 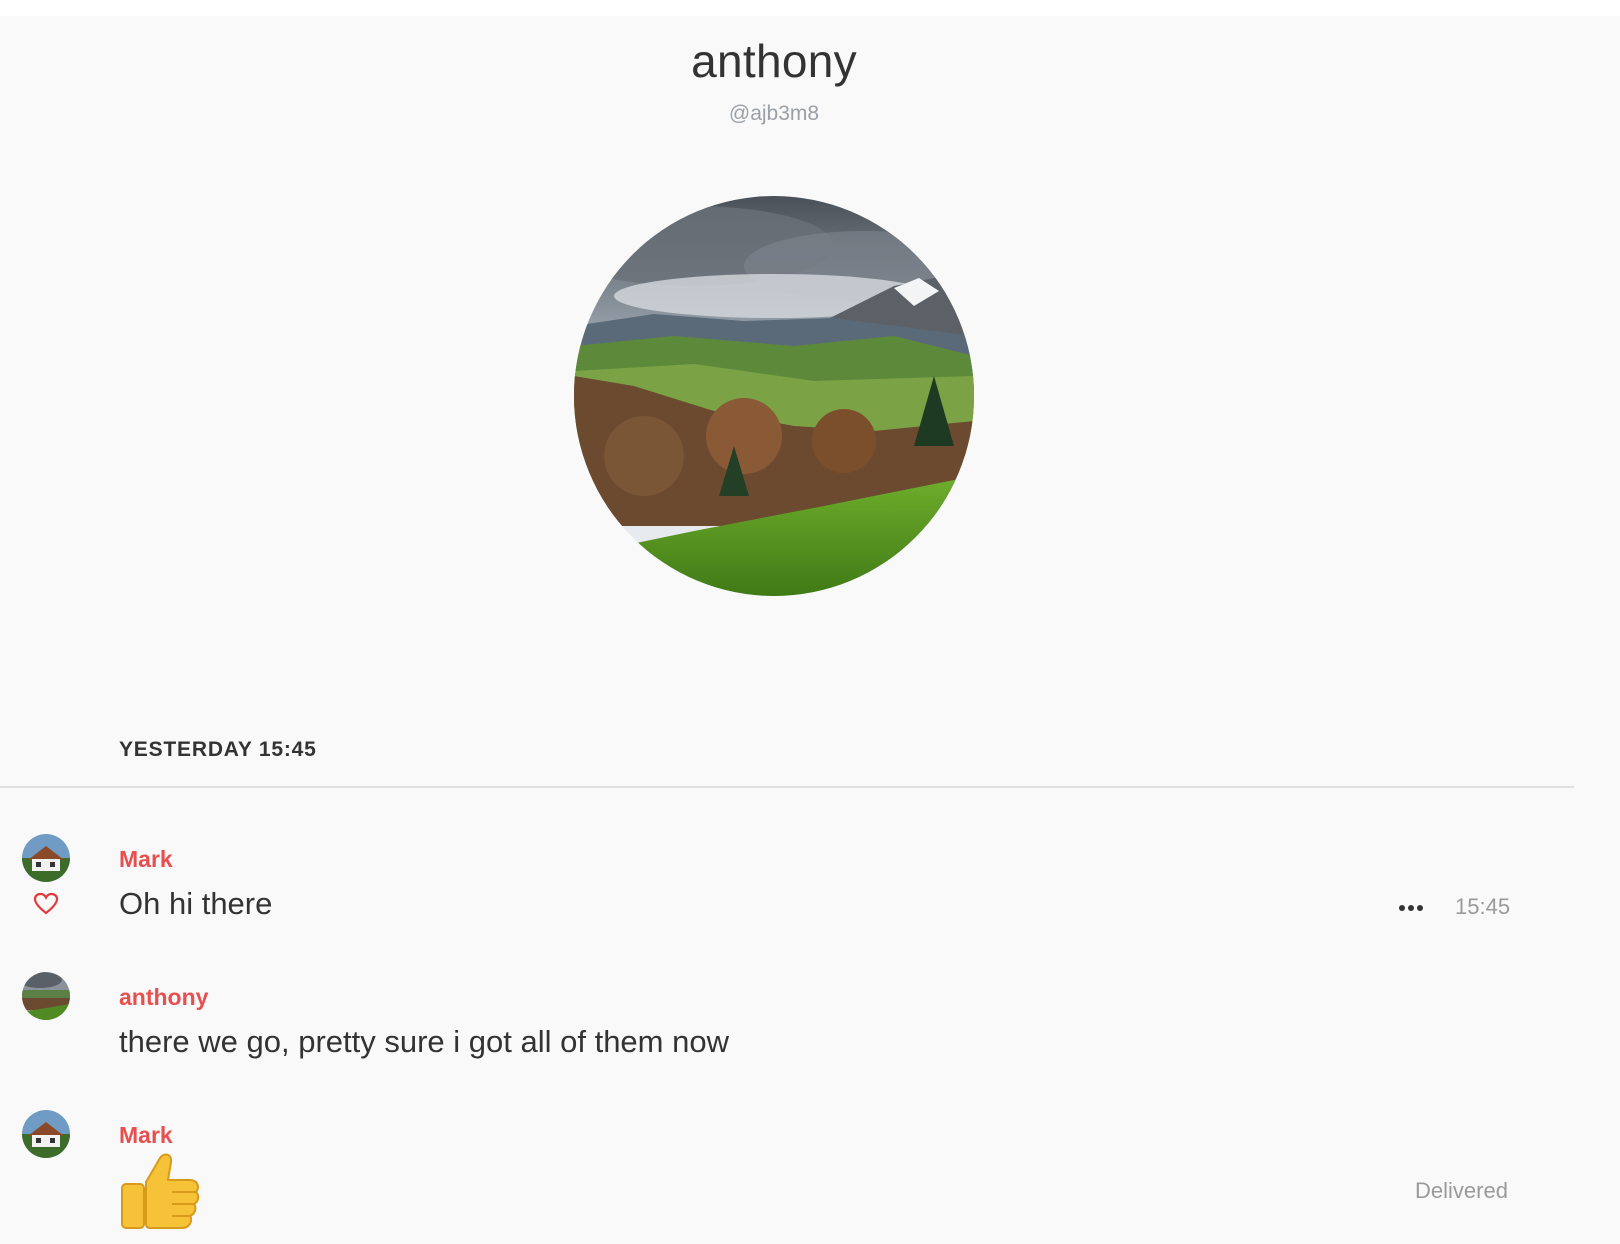 I want to click on message-author: anthony, so click(x=163, y=997).